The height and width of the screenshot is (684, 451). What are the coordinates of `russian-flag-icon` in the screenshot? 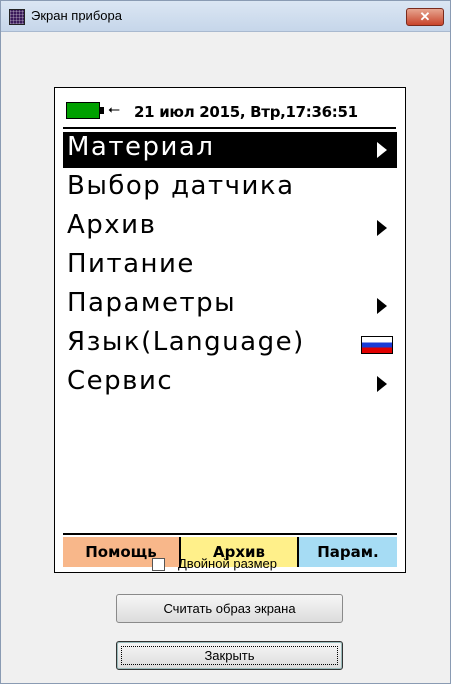 It's located at (377, 345).